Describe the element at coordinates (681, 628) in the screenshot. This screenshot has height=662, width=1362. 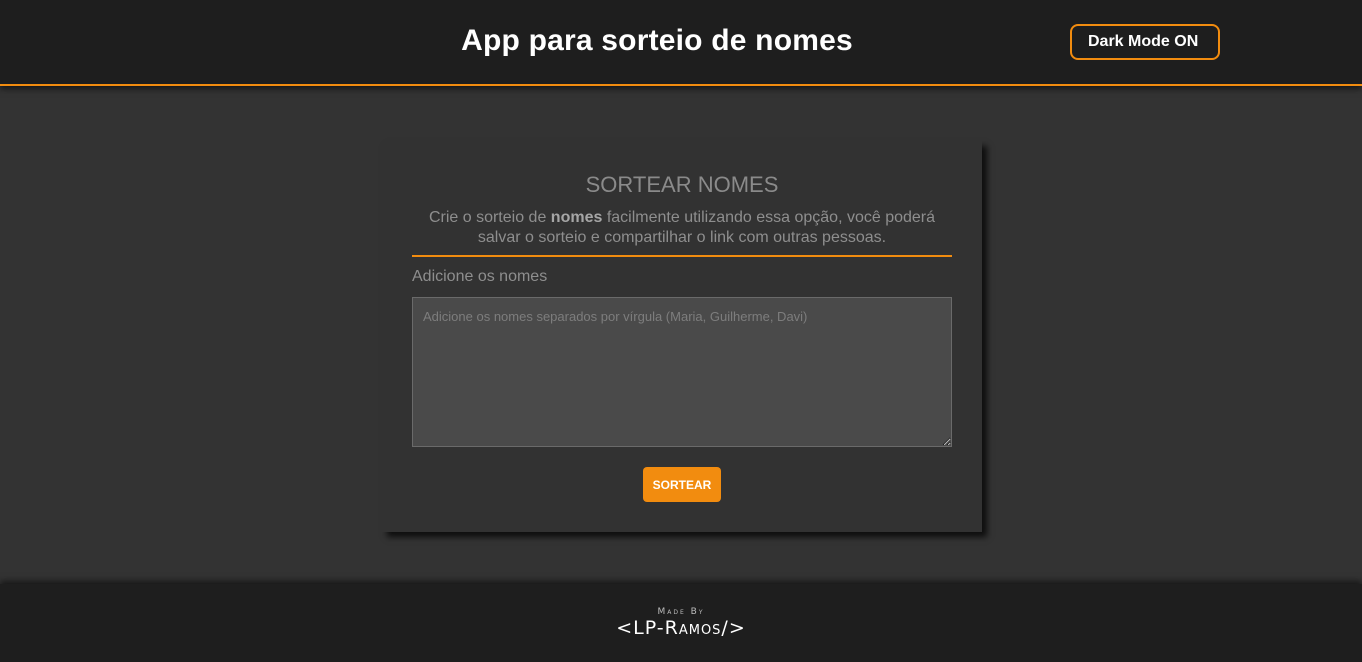
I see `author-logo: <LP-Ramos/>` at that location.